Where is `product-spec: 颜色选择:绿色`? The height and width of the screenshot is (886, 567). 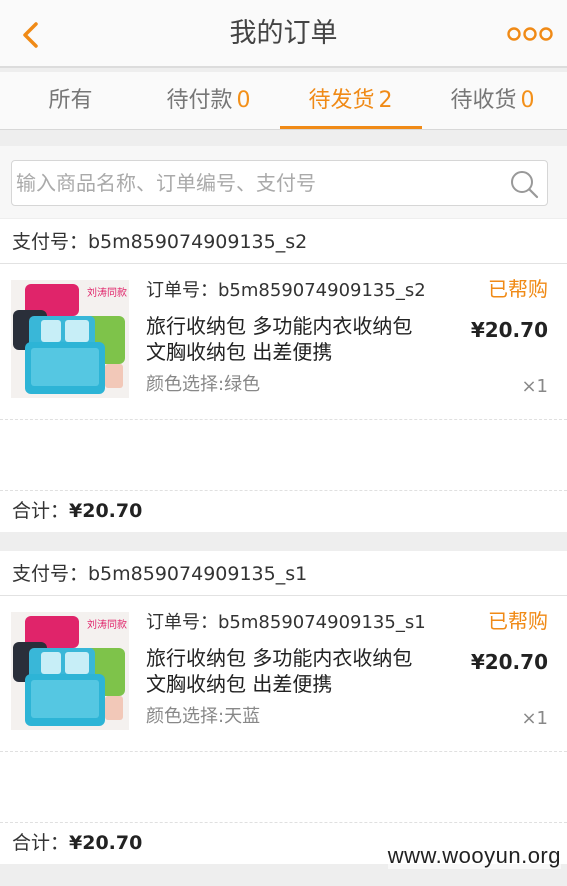
product-spec: 颜色选择:绿色 is located at coordinates (203, 384).